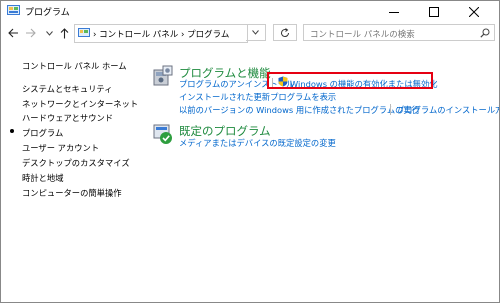  I want to click on how-to-install-program-link: プログラムのインストール方法, so click(447, 110).